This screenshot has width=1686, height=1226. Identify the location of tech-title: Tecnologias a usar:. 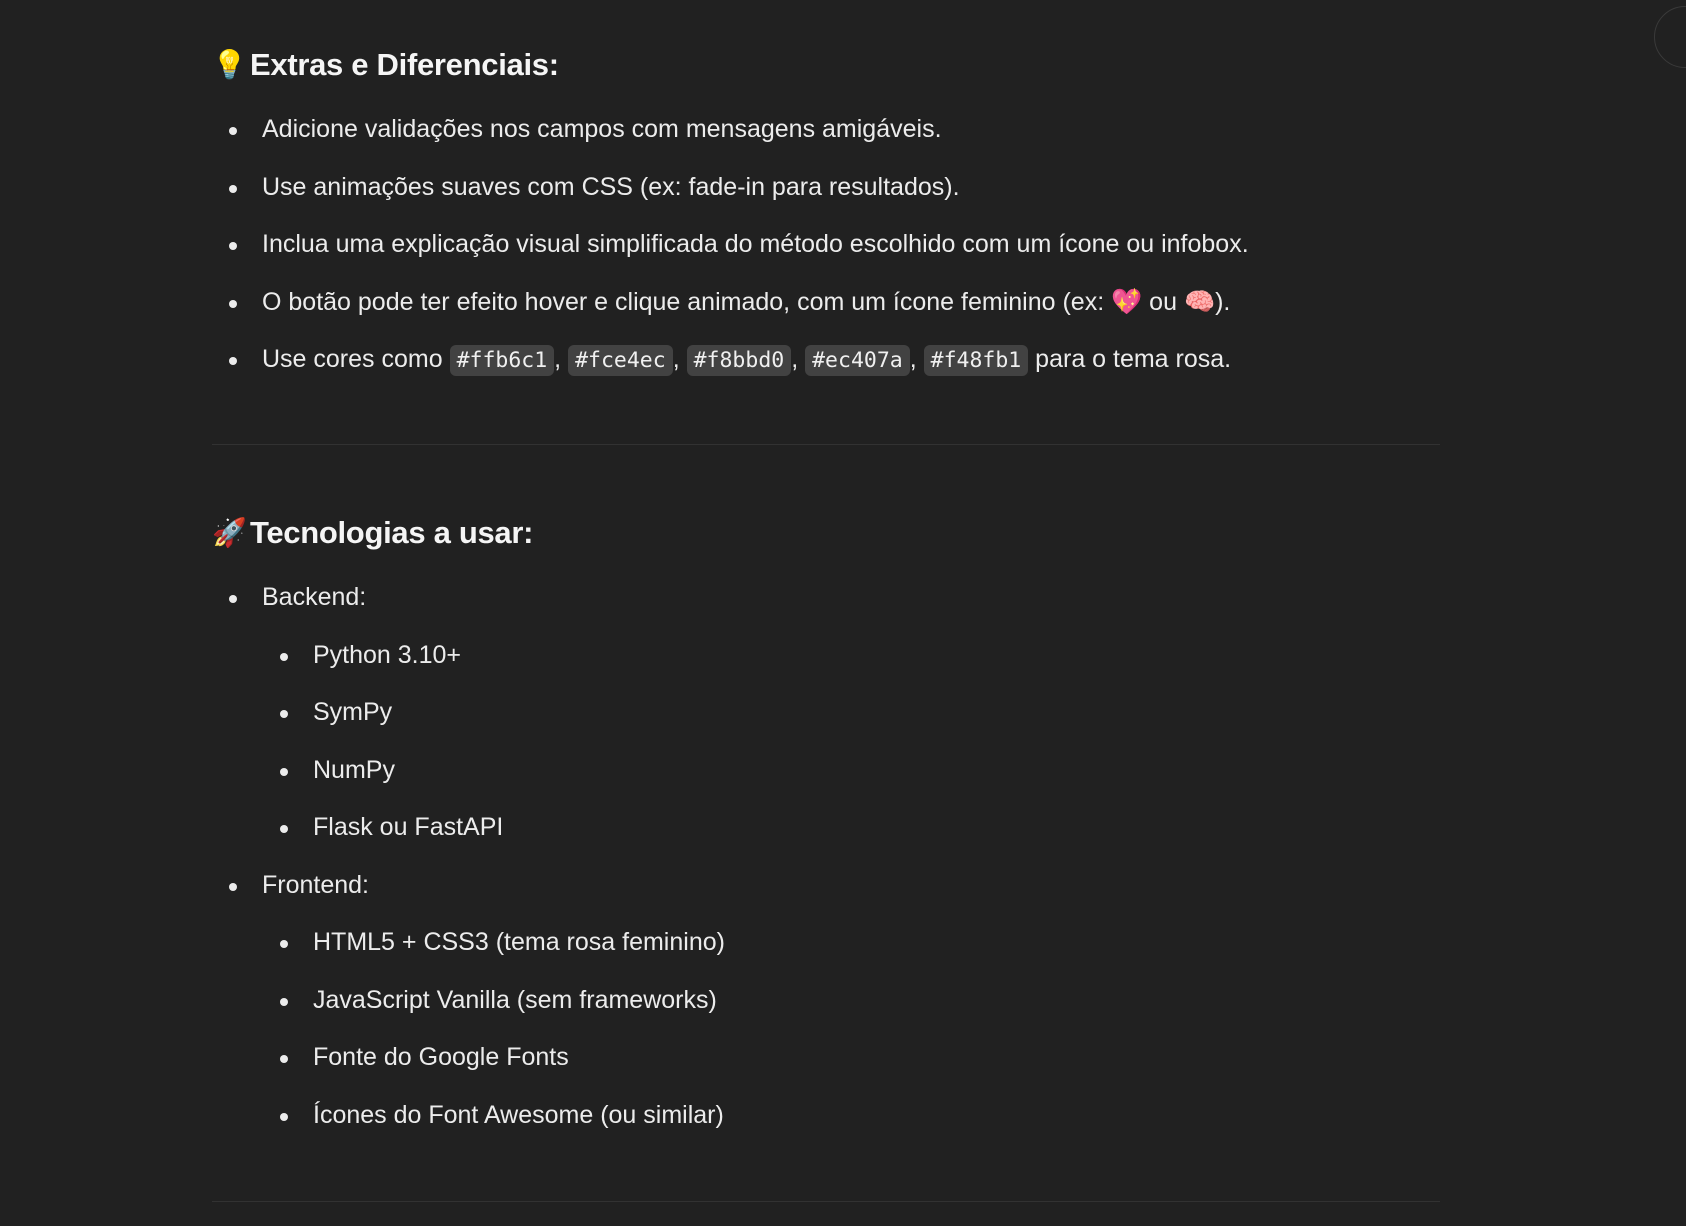
(392, 532).